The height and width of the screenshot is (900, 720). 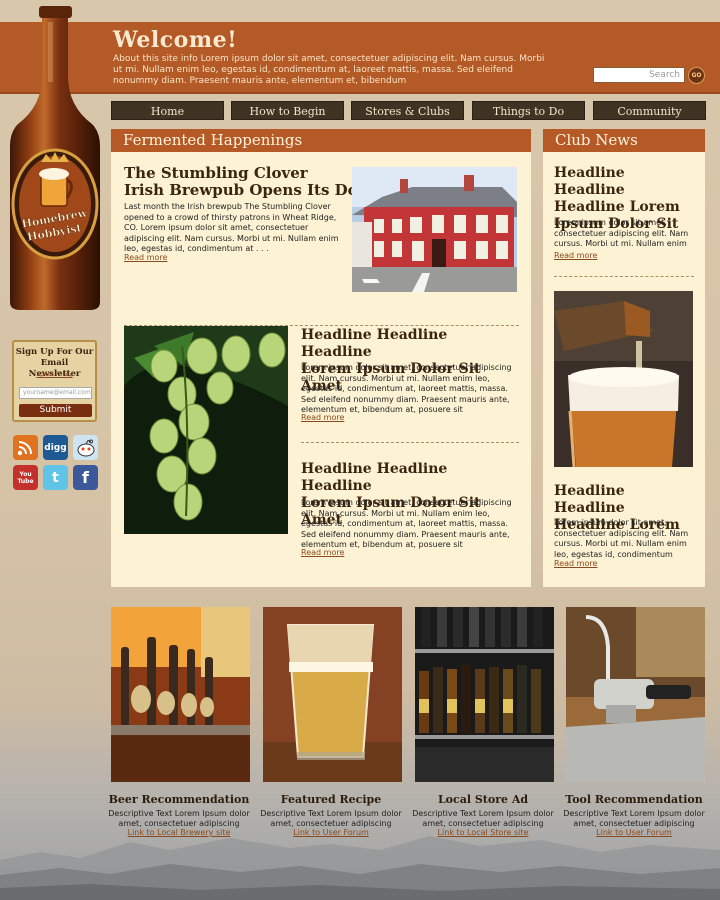 I want to click on feature-title: Featured Recipe, so click(x=331, y=799).